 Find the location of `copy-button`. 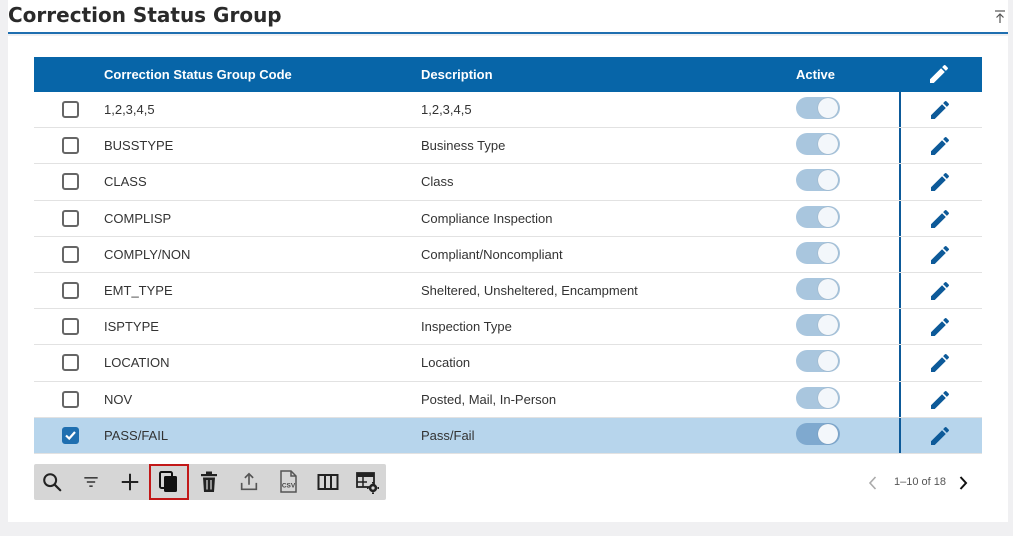

copy-button is located at coordinates (169, 482).